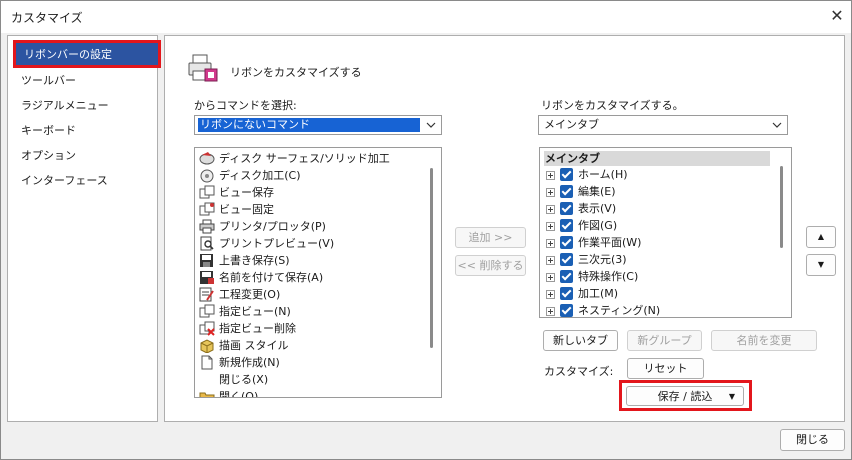  What do you see at coordinates (207, 243) in the screenshot?
I see `print-preview-icon` at bounding box center [207, 243].